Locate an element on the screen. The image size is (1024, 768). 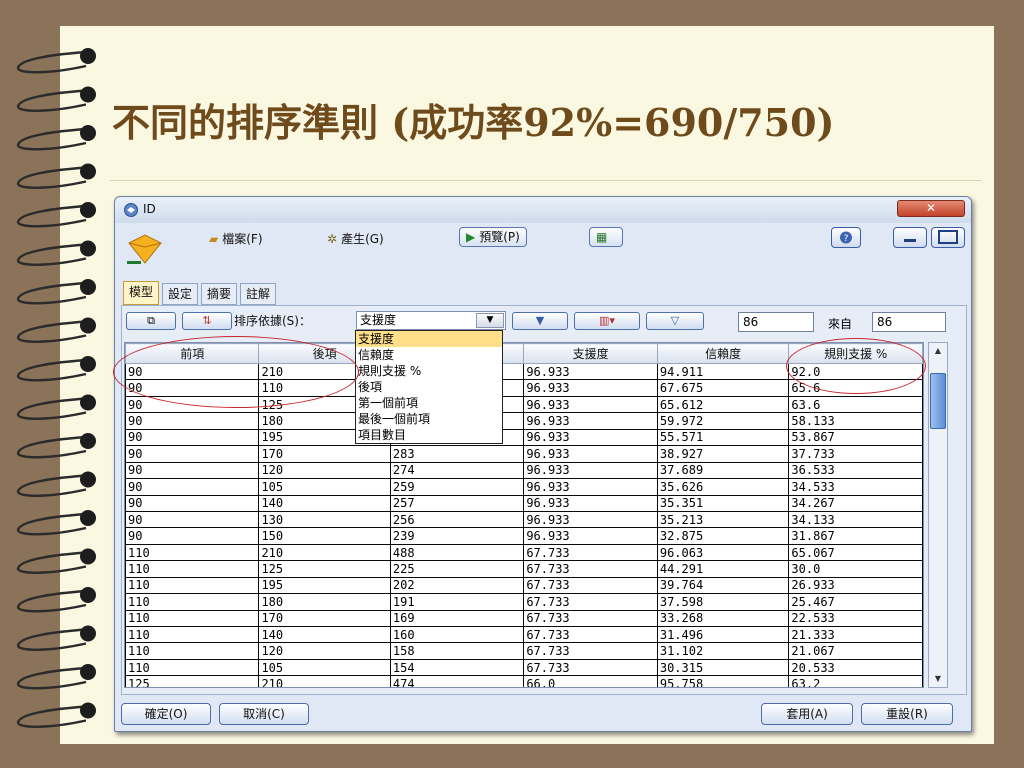
table-cell: 210 is located at coordinates (324, 681).